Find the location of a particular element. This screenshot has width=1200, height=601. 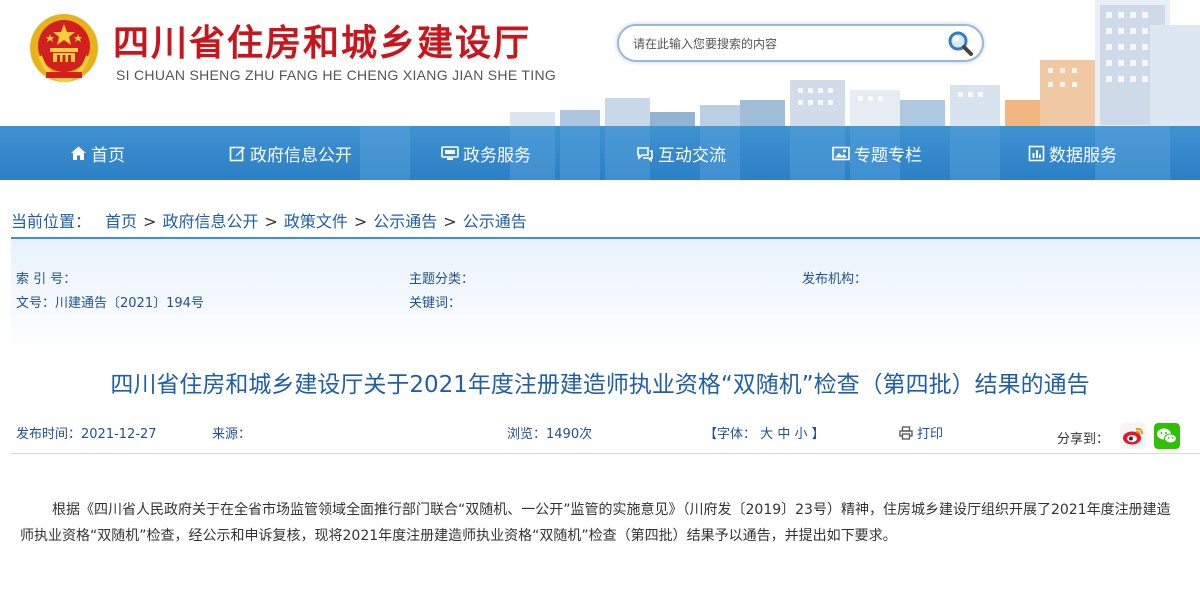

print-label: 打印 is located at coordinates (930, 434).